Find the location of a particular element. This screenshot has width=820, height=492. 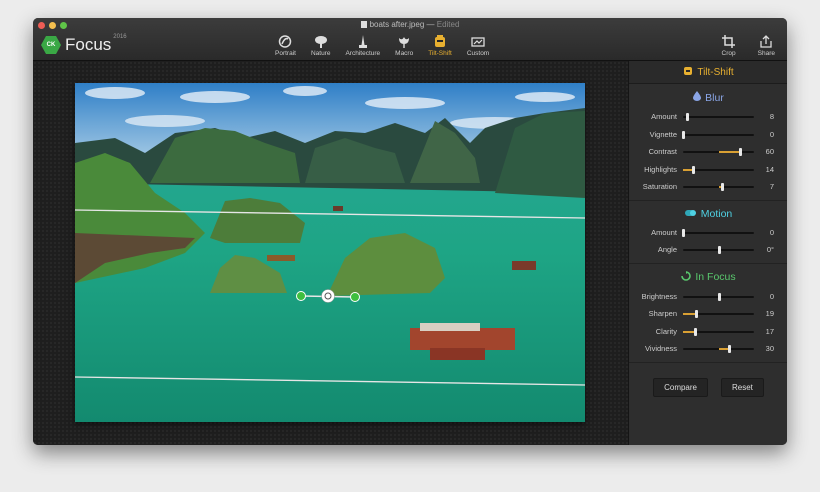

tree-icon is located at coordinates (320, 42).